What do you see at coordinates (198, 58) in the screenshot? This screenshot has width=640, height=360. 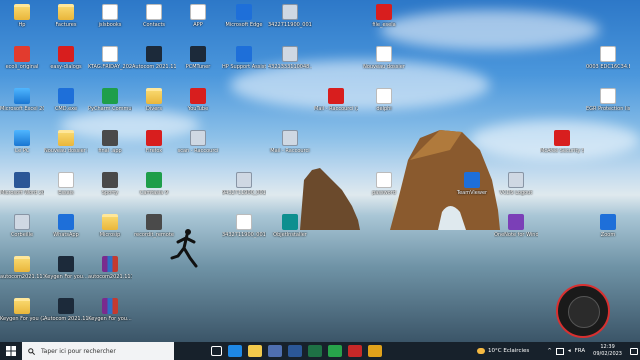 I see `desktop-icon: PCMTuner` at bounding box center [198, 58].